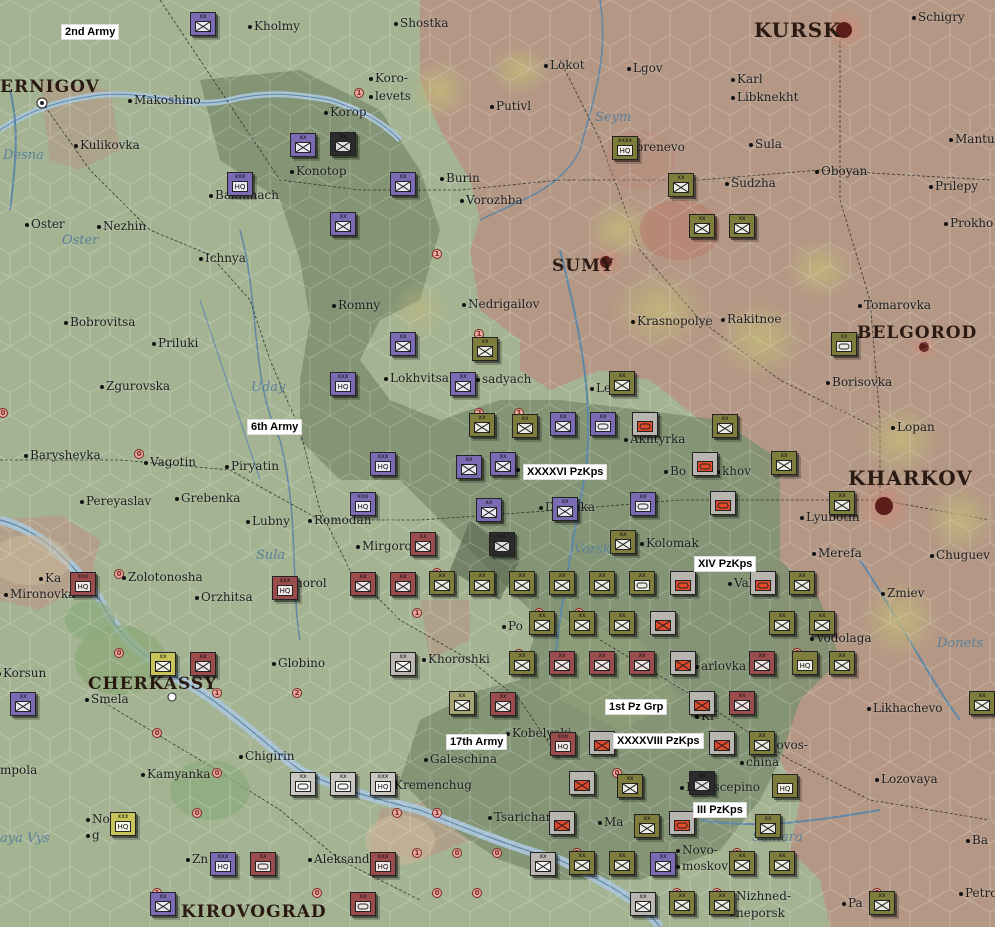 The image size is (995, 927). Describe the element at coordinates (163, 664) in the screenshot. I see `allied-infantry-division: xx` at that location.